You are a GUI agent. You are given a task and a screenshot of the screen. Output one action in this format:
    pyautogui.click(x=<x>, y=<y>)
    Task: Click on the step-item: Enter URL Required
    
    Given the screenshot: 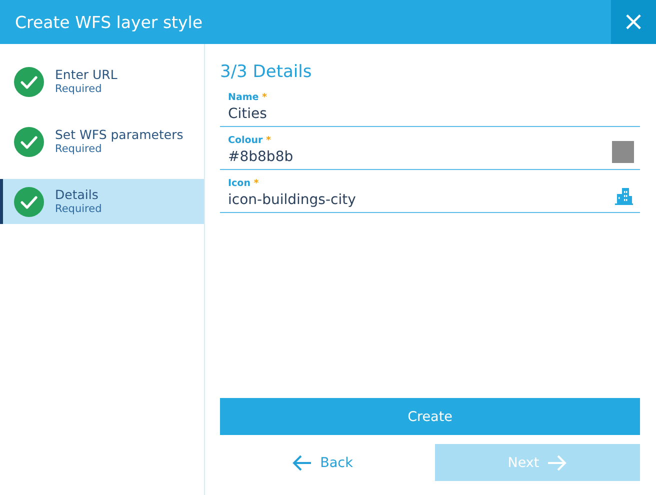 What is the action you would take?
    pyautogui.click(x=102, y=81)
    